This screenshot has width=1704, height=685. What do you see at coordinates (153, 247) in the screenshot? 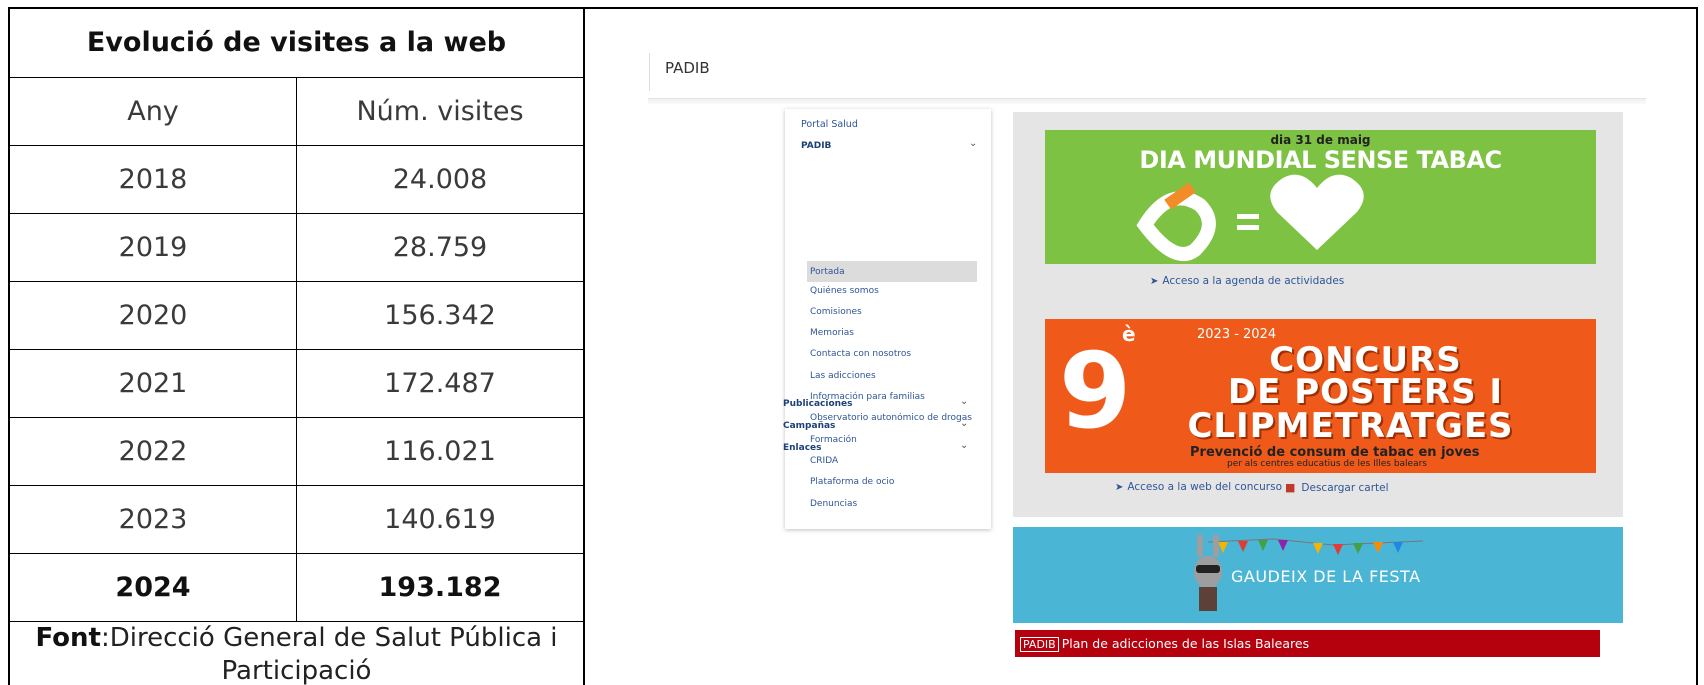
I see `year-cell: 2019` at bounding box center [153, 247].